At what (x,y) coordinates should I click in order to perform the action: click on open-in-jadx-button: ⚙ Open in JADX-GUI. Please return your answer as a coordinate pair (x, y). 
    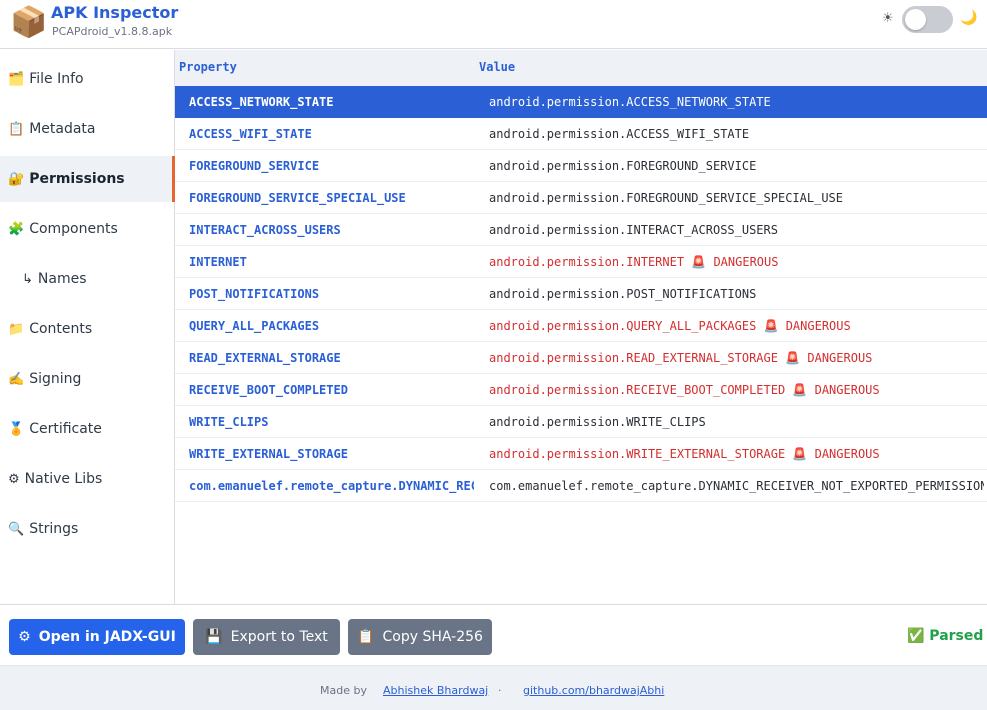
    Looking at the image, I should click on (97, 637).